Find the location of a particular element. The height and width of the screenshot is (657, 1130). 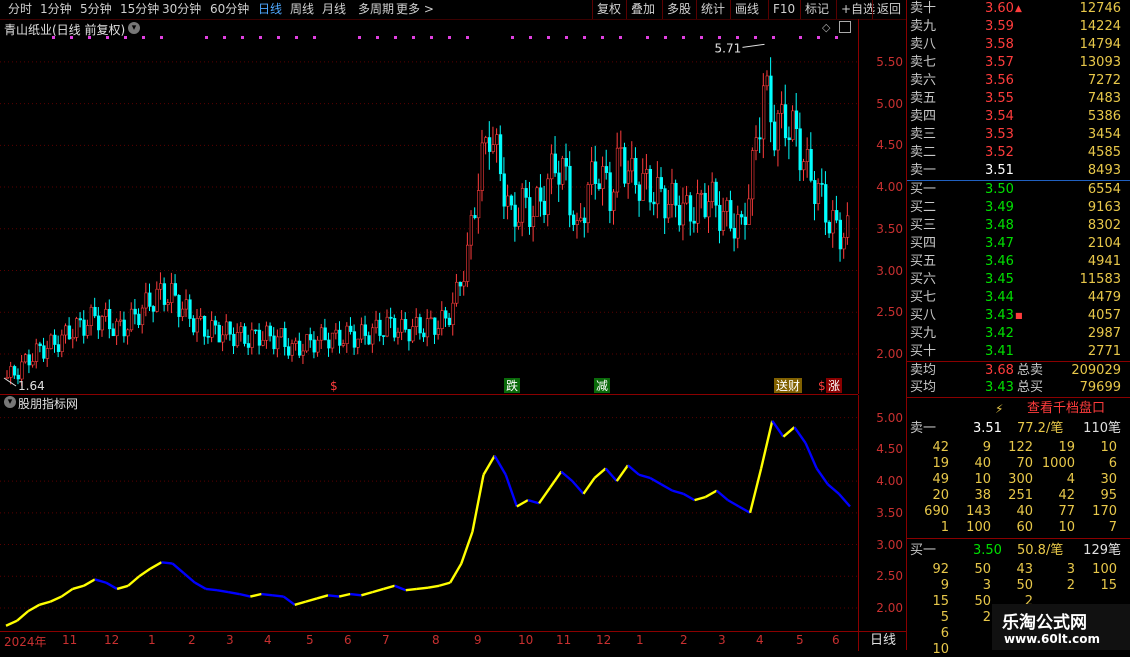

sell-level-row: 卖十 3.60 ▲ 12746 is located at coordinates (1015, 9).